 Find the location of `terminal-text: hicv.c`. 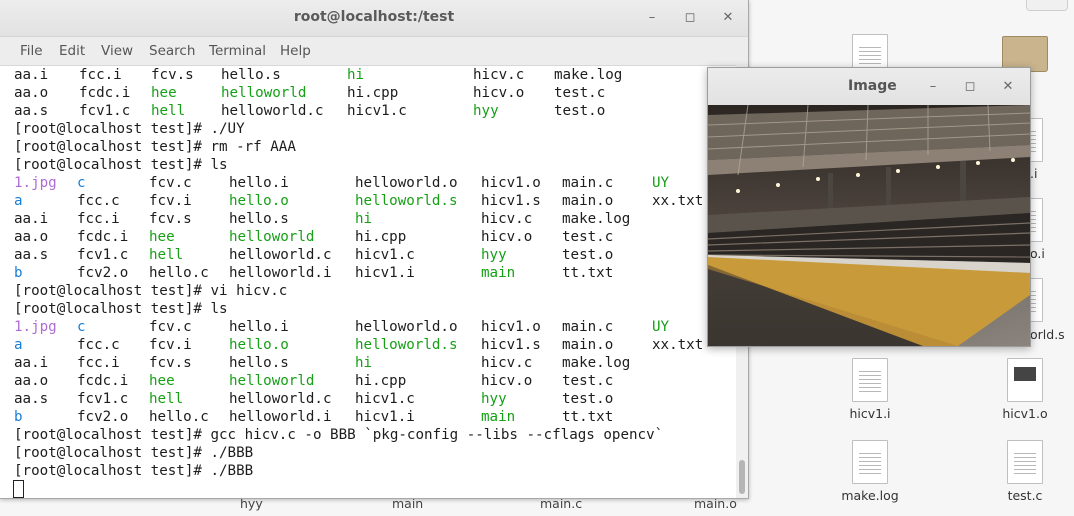

terminal-text: hicv.c is located at coordinates (499, 75).